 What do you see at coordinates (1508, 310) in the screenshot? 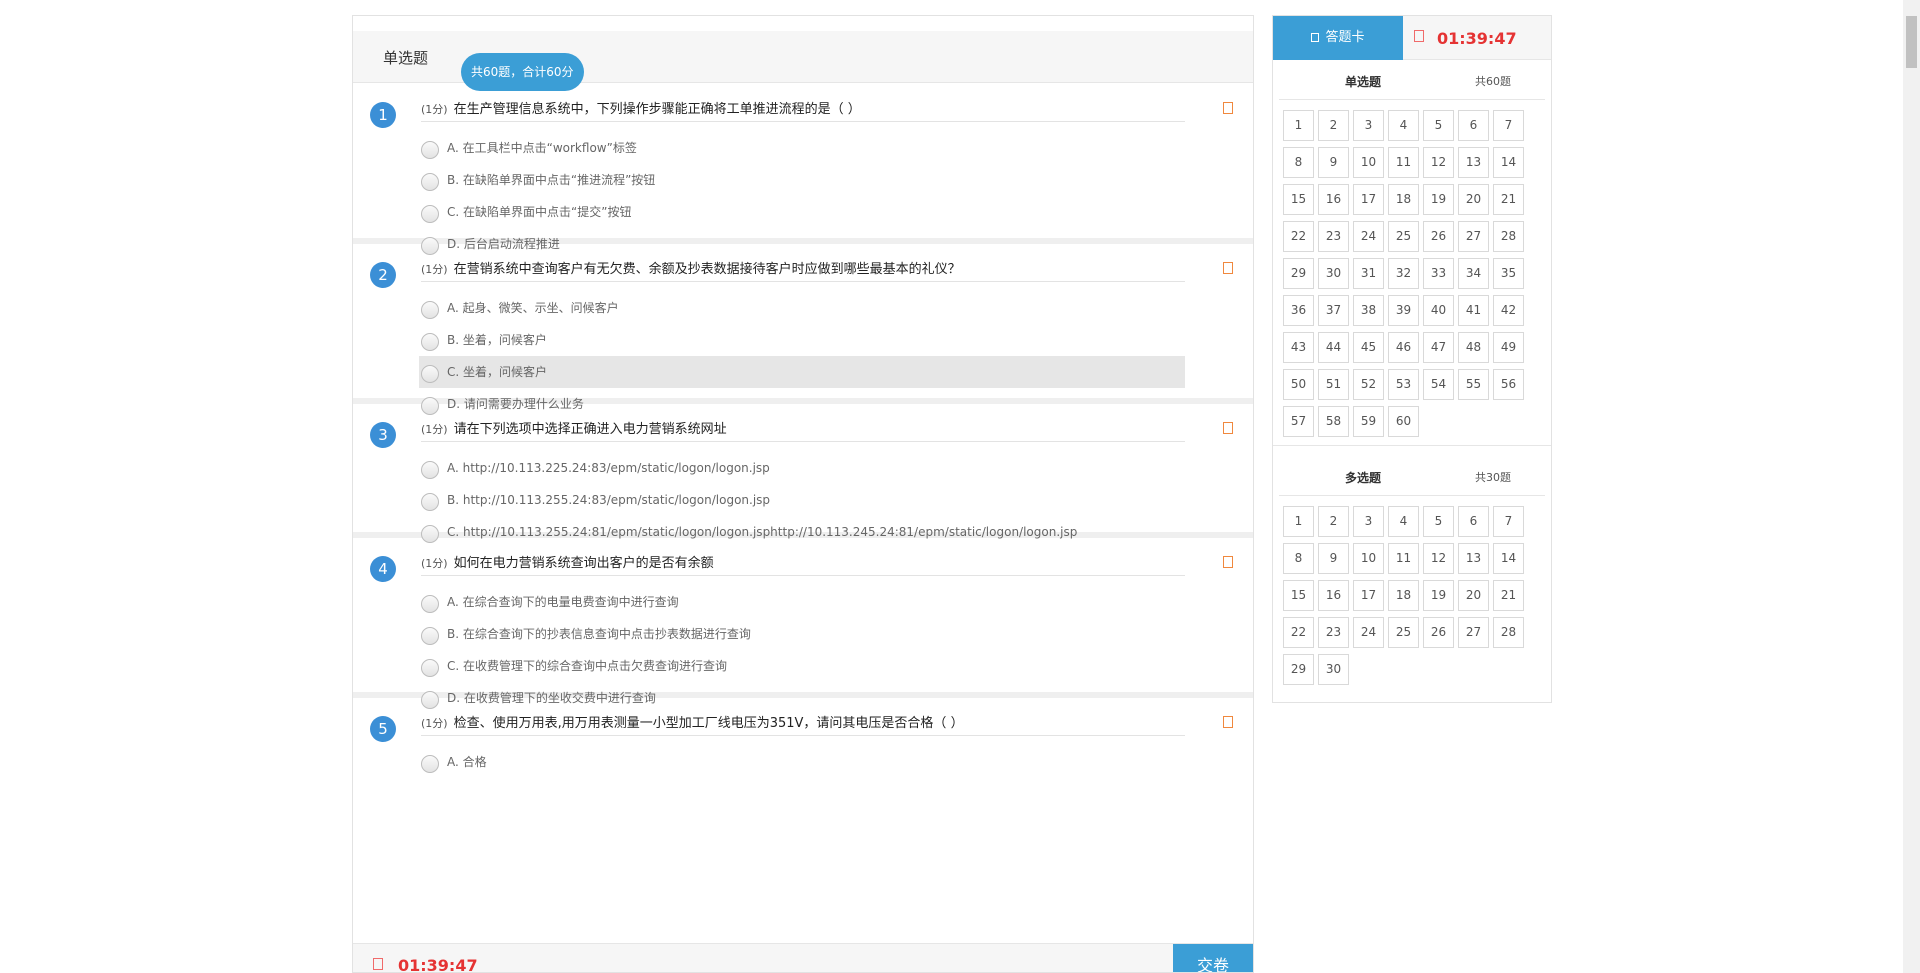
I see `question-jump-42: 42` at bounding box center [1508, 310].